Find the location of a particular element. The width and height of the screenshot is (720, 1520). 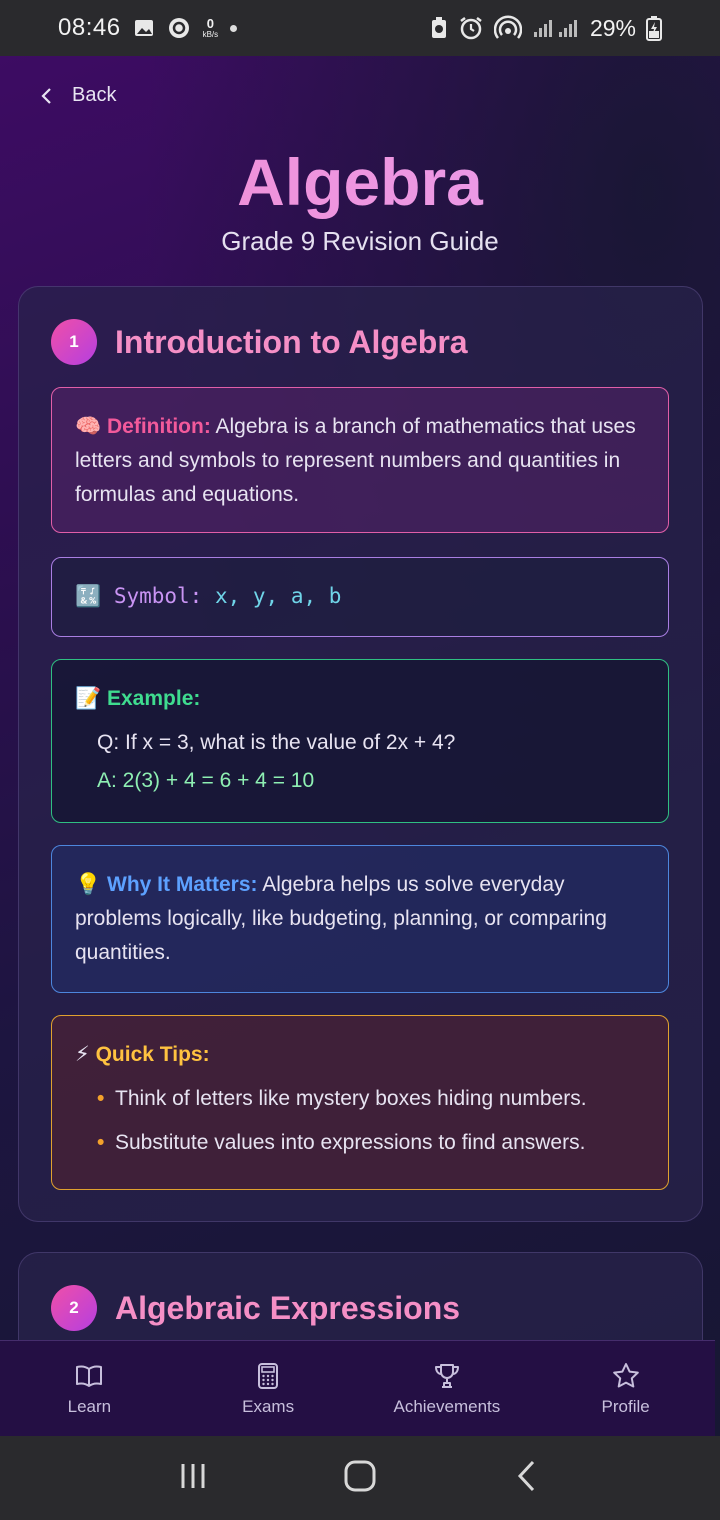

nav-item-exams: Exams is located at coordinates (268, 1388).